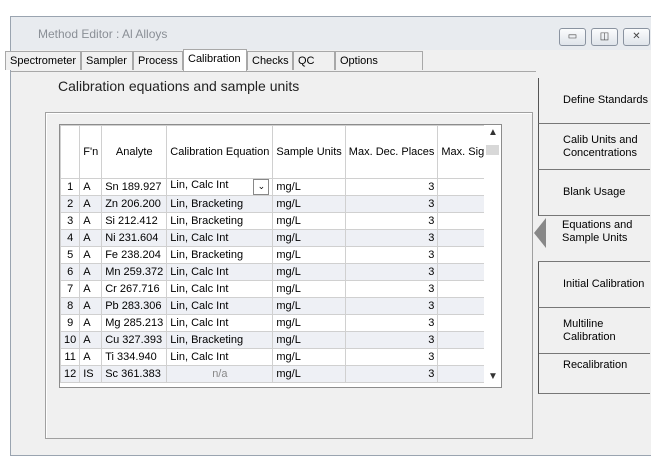 Image resolution: width=651 pixels, height=456 pixels. What do you see at coordinates (594, 147) in the screenshot?
I see `nav-calib-units: Calib Units and Concentrations` at bounding box center [594, 147].